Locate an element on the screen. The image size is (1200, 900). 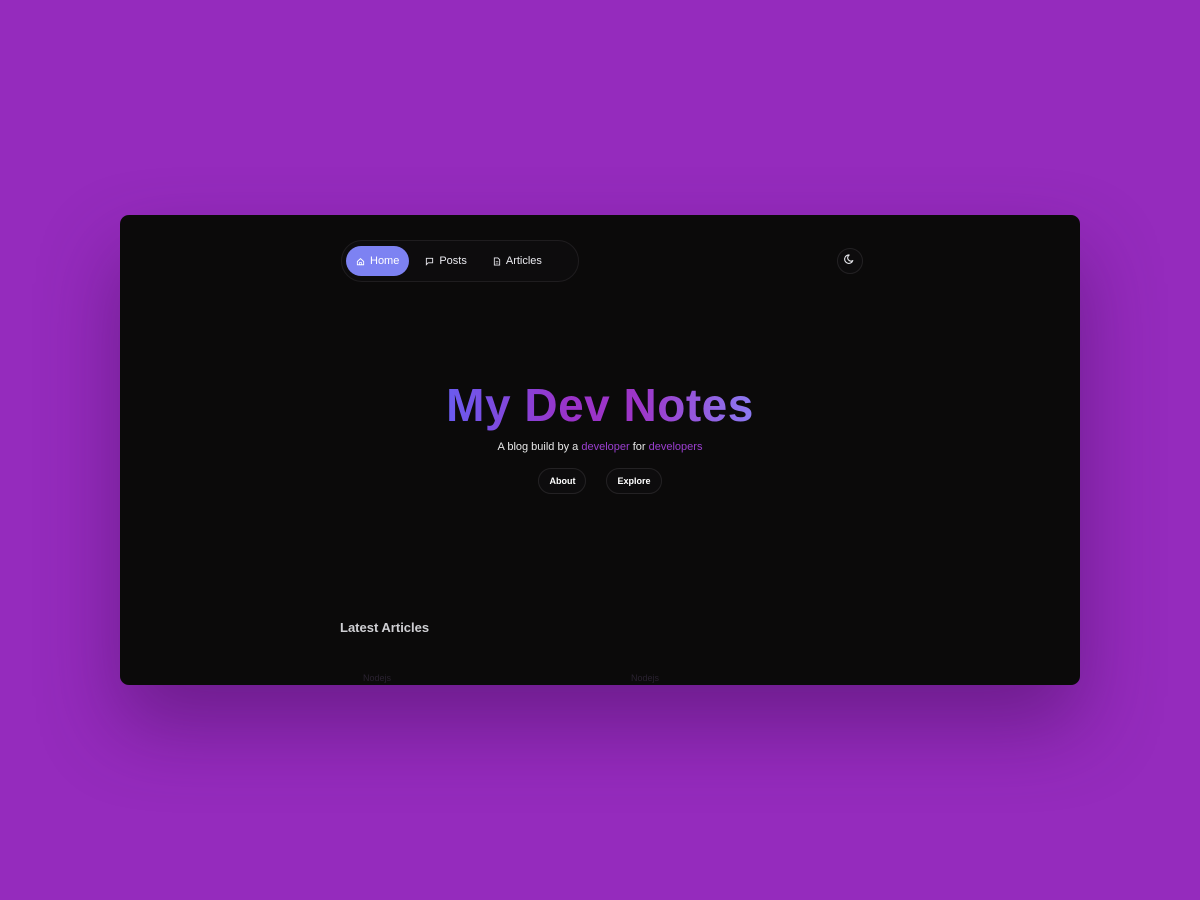
moon-icon is located at coordinates (850, 261).